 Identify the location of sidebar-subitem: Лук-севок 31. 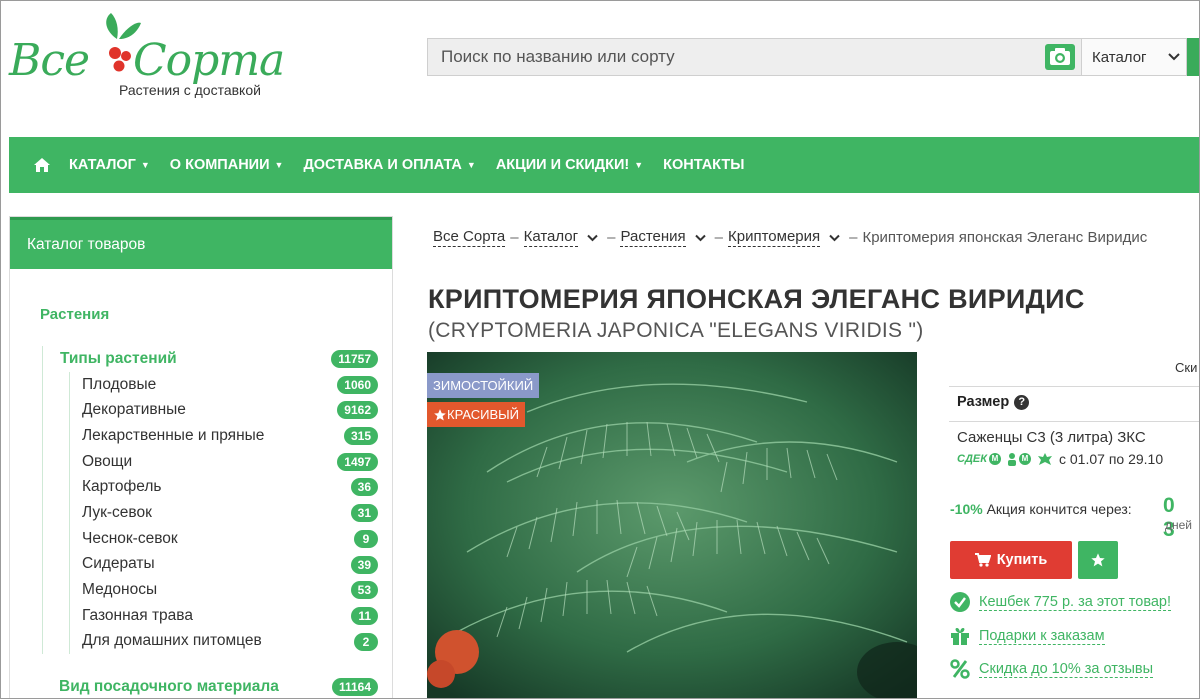
(210, 513).